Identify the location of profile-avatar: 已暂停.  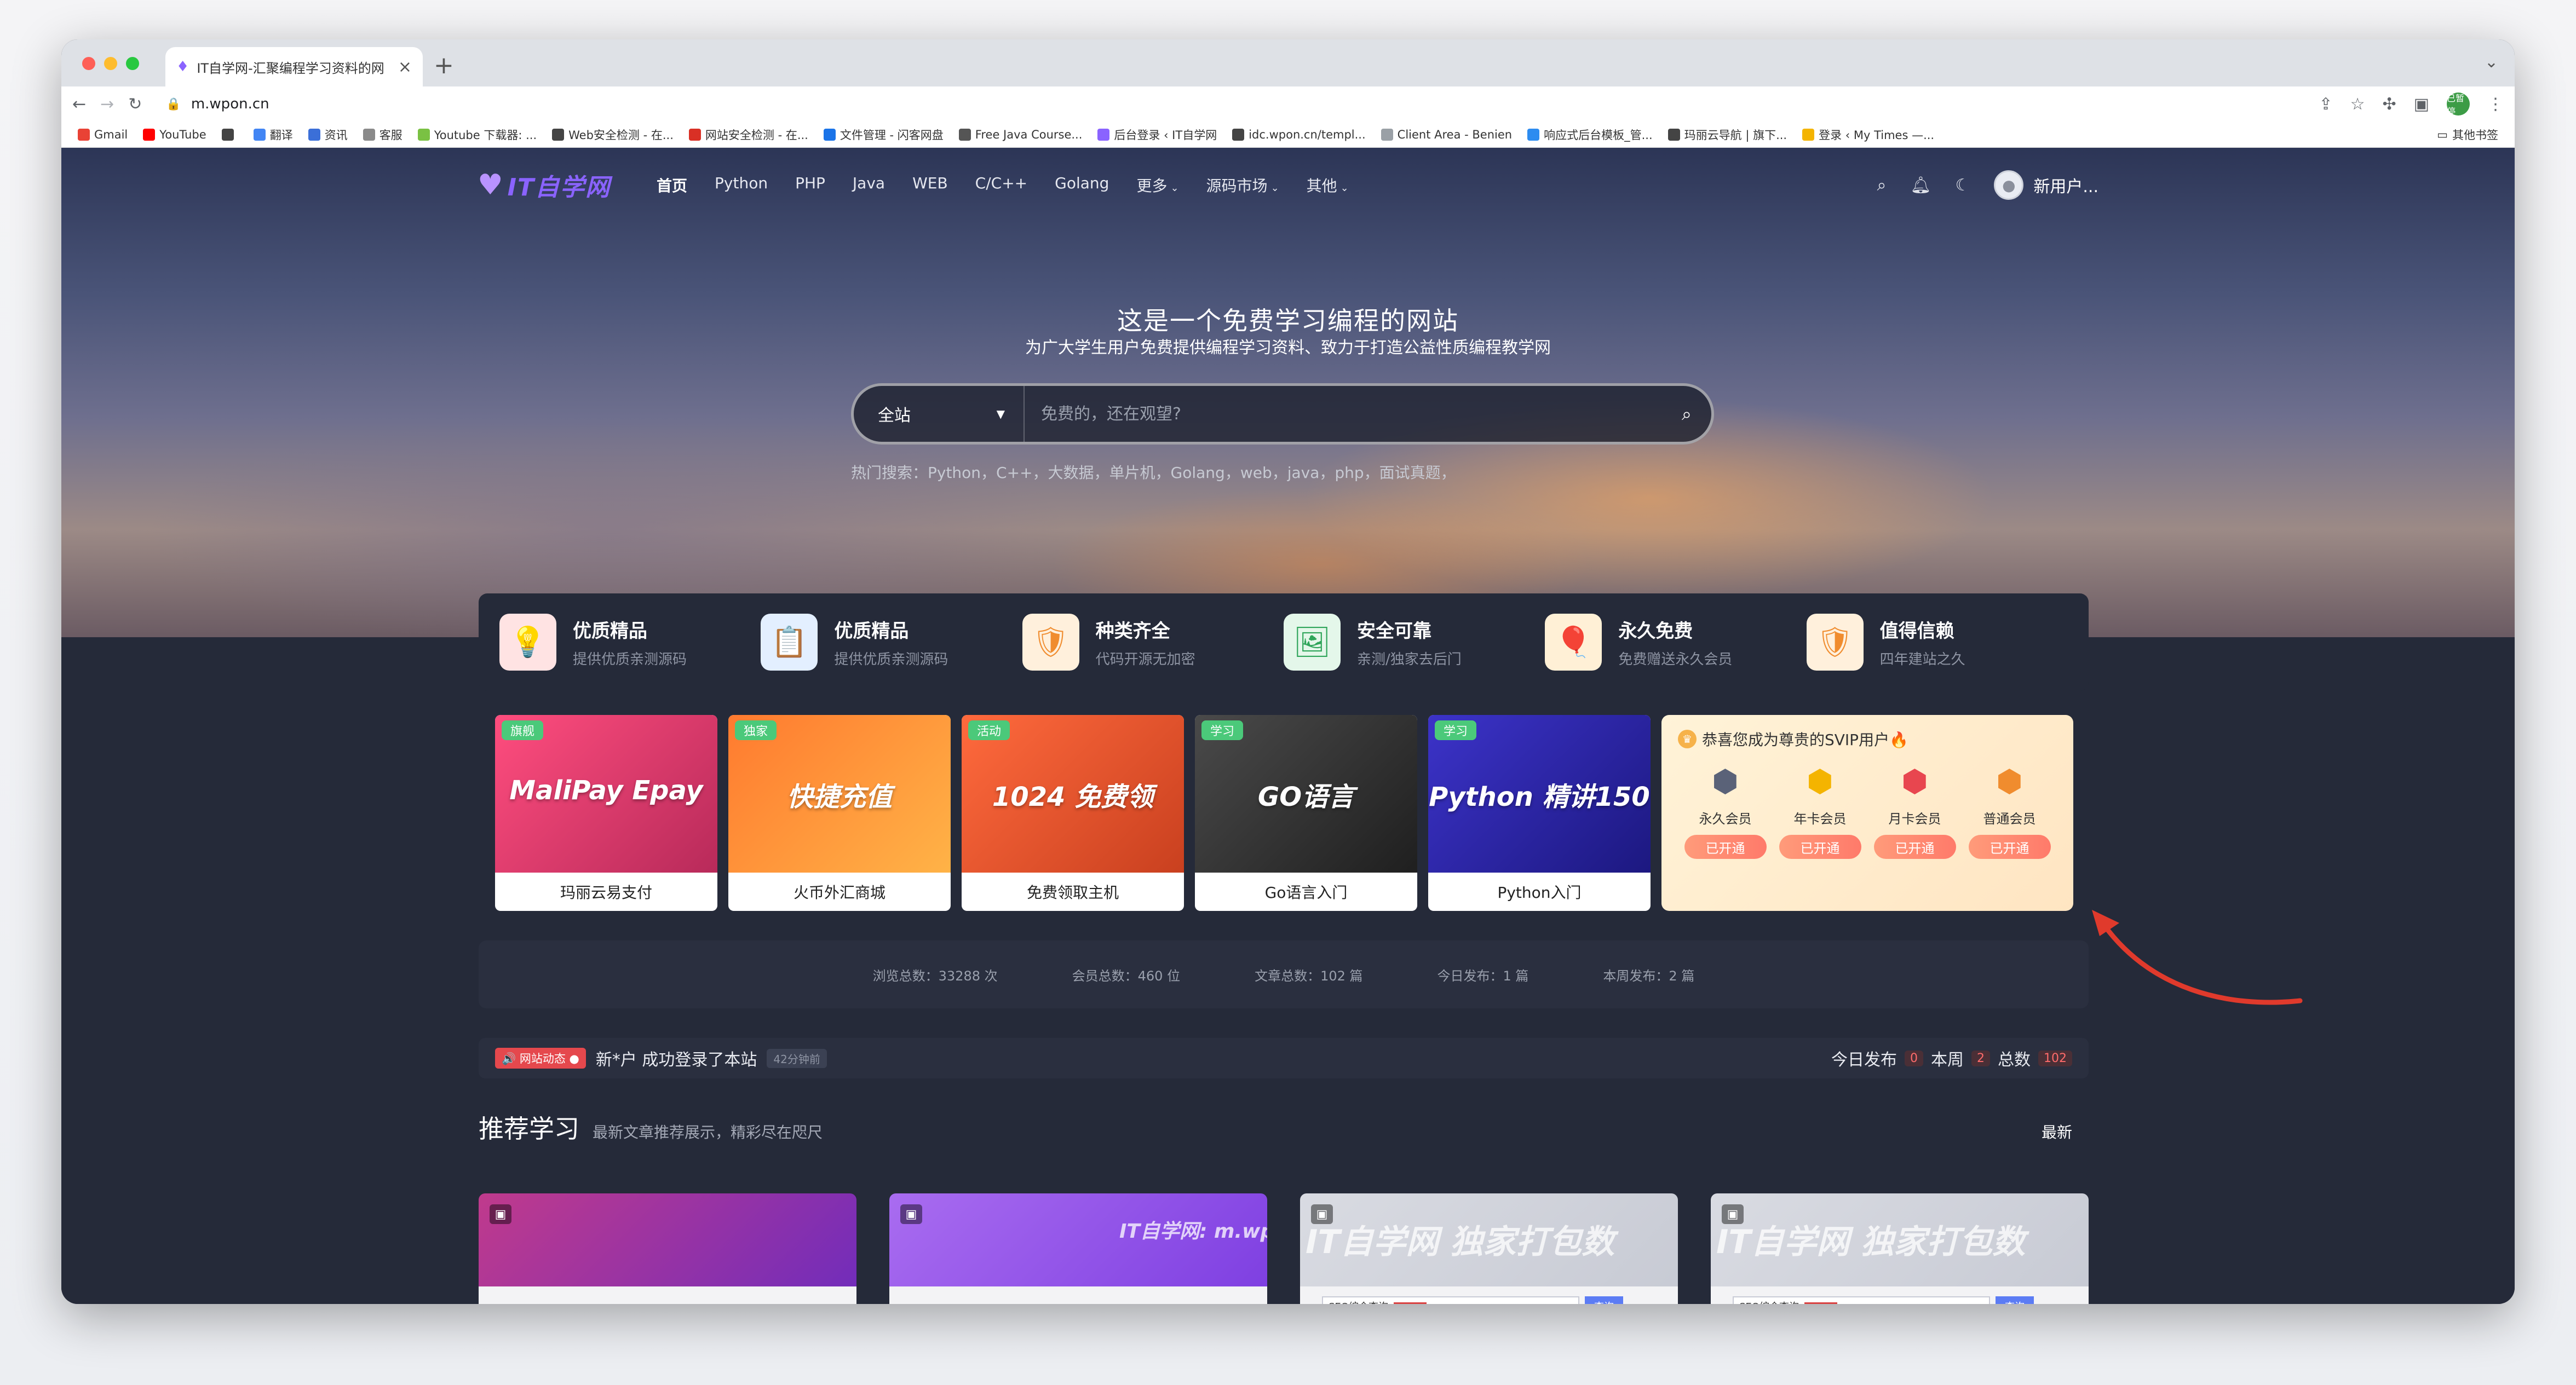
(2458, 105).